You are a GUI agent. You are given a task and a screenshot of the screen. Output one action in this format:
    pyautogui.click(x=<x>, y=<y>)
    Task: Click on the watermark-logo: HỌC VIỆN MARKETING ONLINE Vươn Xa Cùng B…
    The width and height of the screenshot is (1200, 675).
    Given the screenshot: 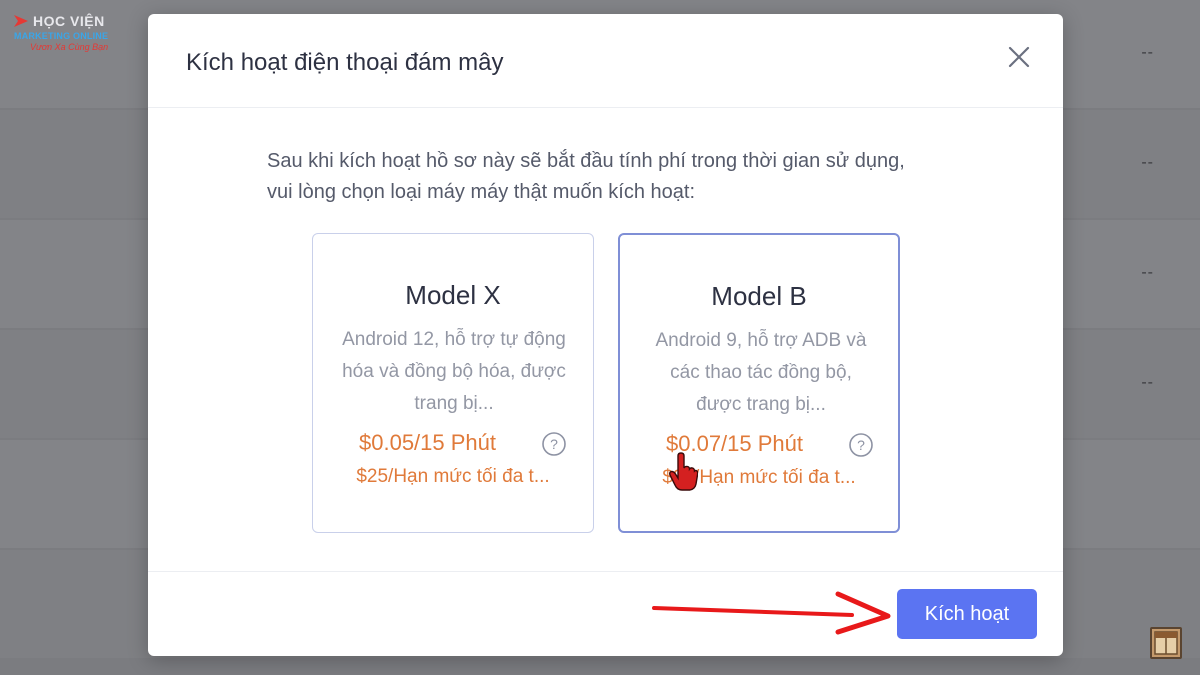 What is the action you would take?
    pyautogui.click(x=67, y=36)
    